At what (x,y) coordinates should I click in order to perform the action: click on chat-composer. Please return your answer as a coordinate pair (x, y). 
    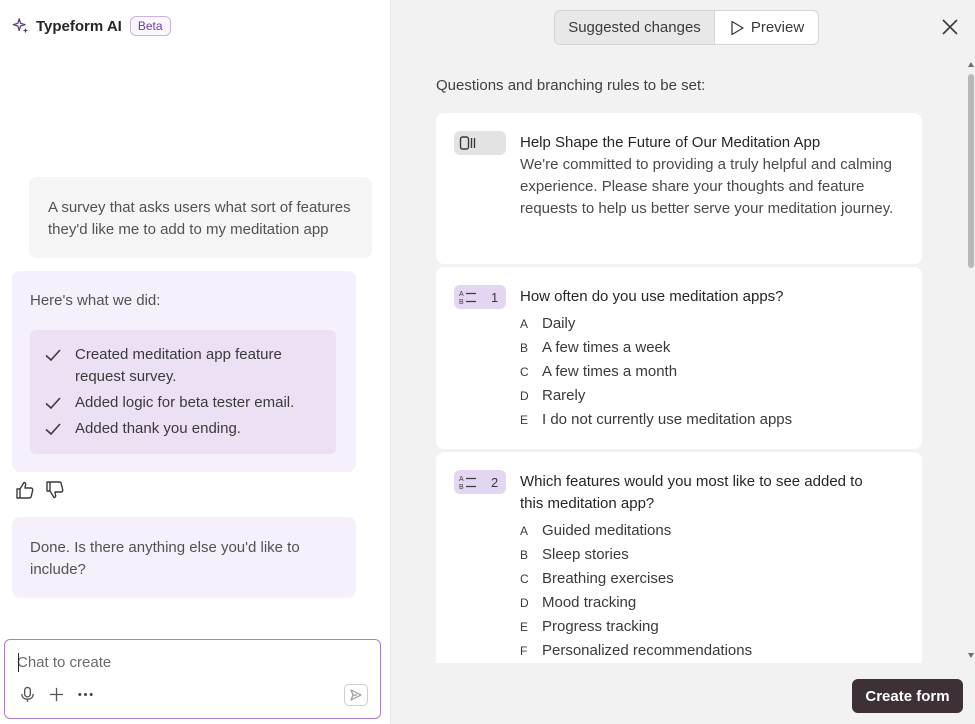
    Looking at the image, I should click on (192, 679).